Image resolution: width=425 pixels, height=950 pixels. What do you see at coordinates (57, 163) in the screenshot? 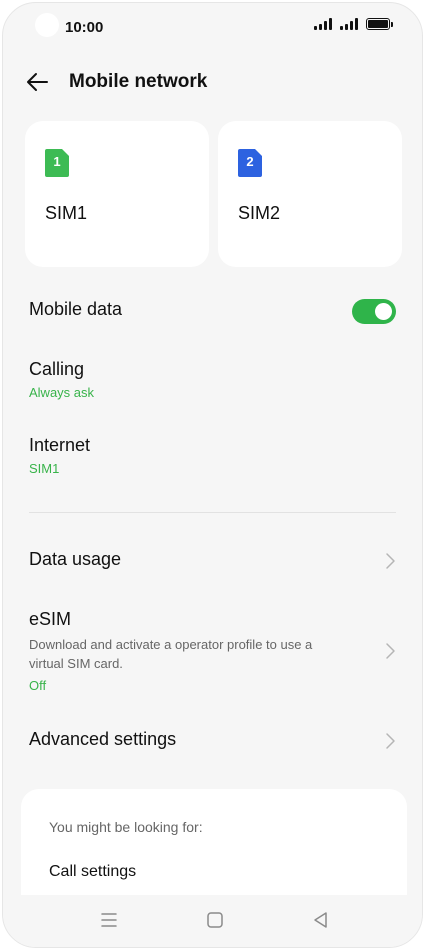
I see `sim-card-icon: 1` at bounding box center [57, 163].